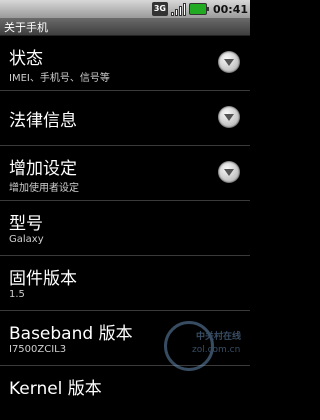 This screenshot has height=420, width=320. Describe the element at coordinates (55, 389) in the screenshot. I see `settings-item-title: Kernel 版本` at that location.